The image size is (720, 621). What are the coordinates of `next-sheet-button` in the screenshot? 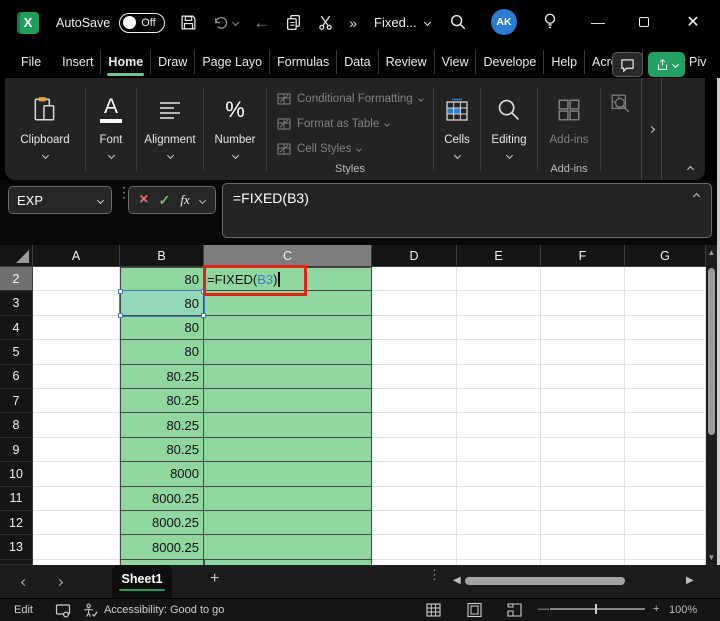 It's located at (59, 580).